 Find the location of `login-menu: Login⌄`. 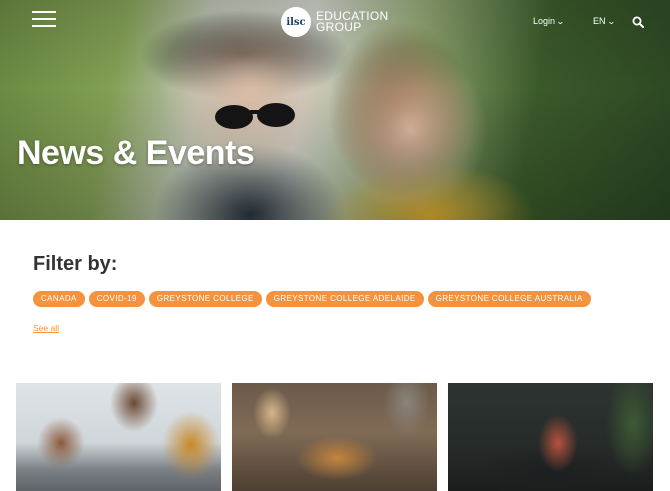

login-menu: Login⌄ is located at coordinates (549, 21).